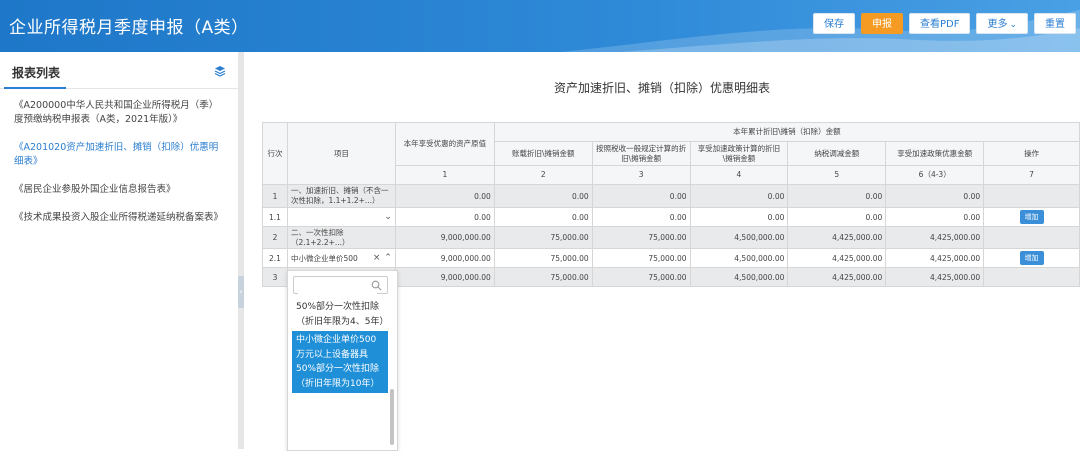 The height and width of the screenshot is (451, 1080). What do you see at coordinates (377, 258) in the screenshot?
I see `close-icon: ×` at bounding box center [377, 258].